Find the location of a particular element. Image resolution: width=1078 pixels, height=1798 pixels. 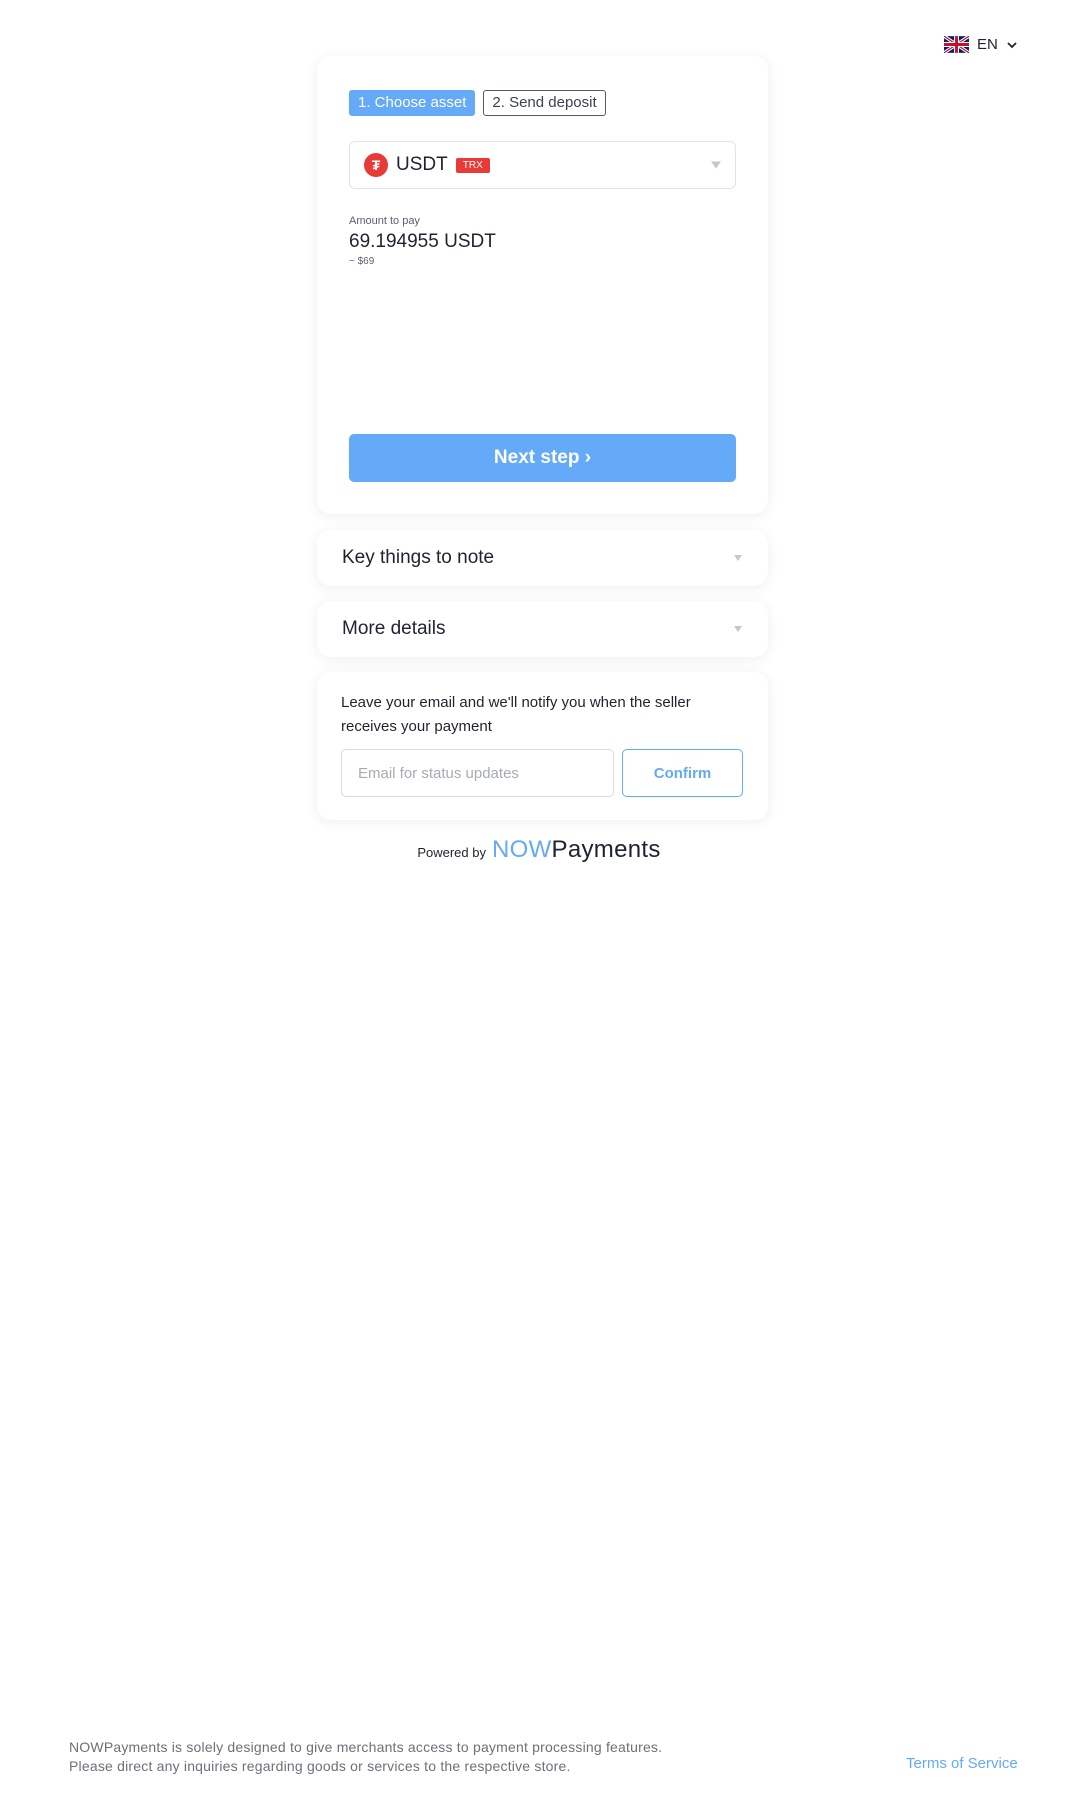

logo-payments: Payments is located at coordinates (606, 849).